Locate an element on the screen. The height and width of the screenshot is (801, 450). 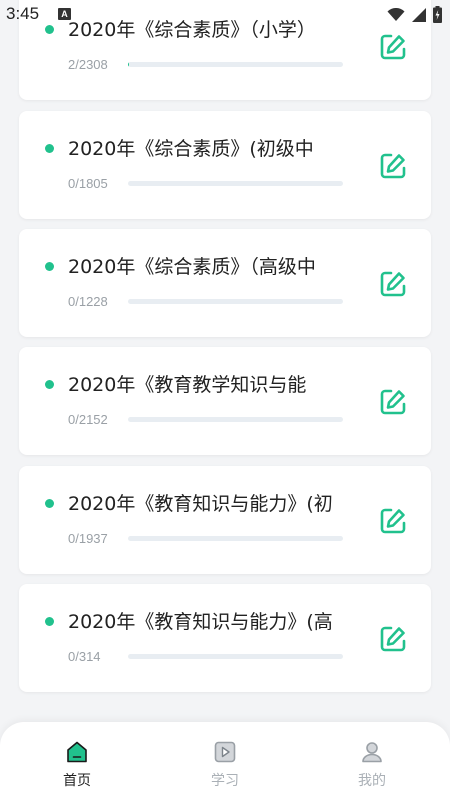
status-icons is located at coordinates (414, 14).